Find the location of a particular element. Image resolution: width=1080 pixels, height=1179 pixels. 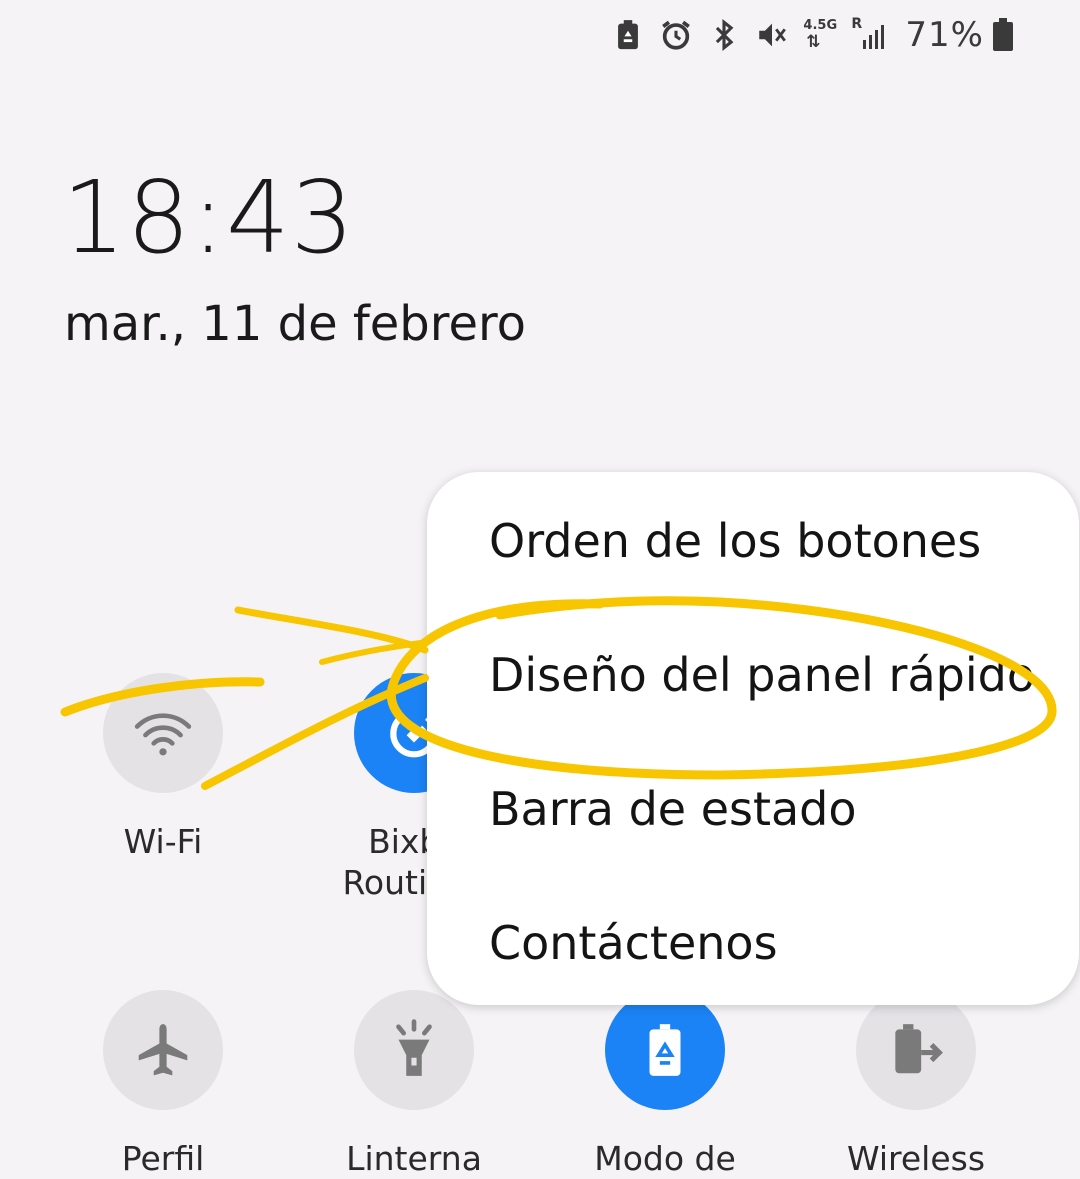

mute-icon is located at coordinates (773, 35).